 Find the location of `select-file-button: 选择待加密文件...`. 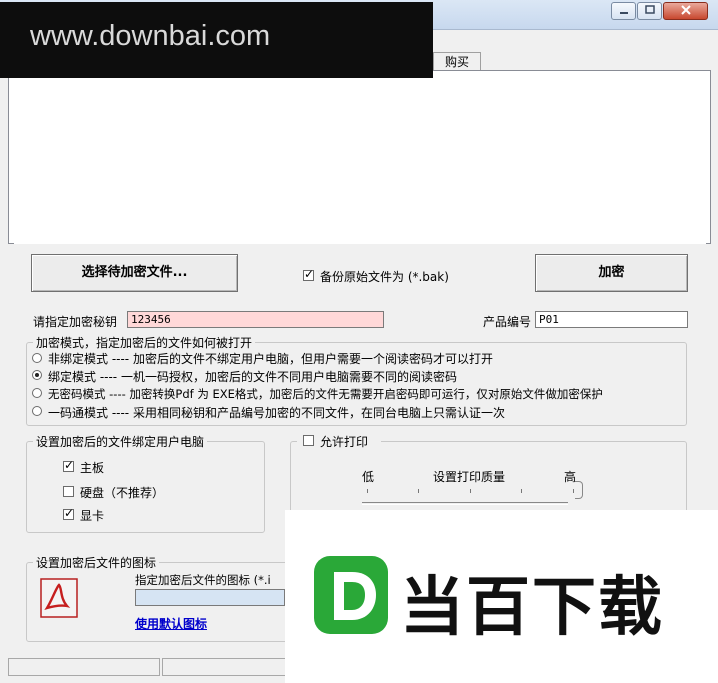

select-file-button: 选择待加密文件... is located at coordinates (134, 273).